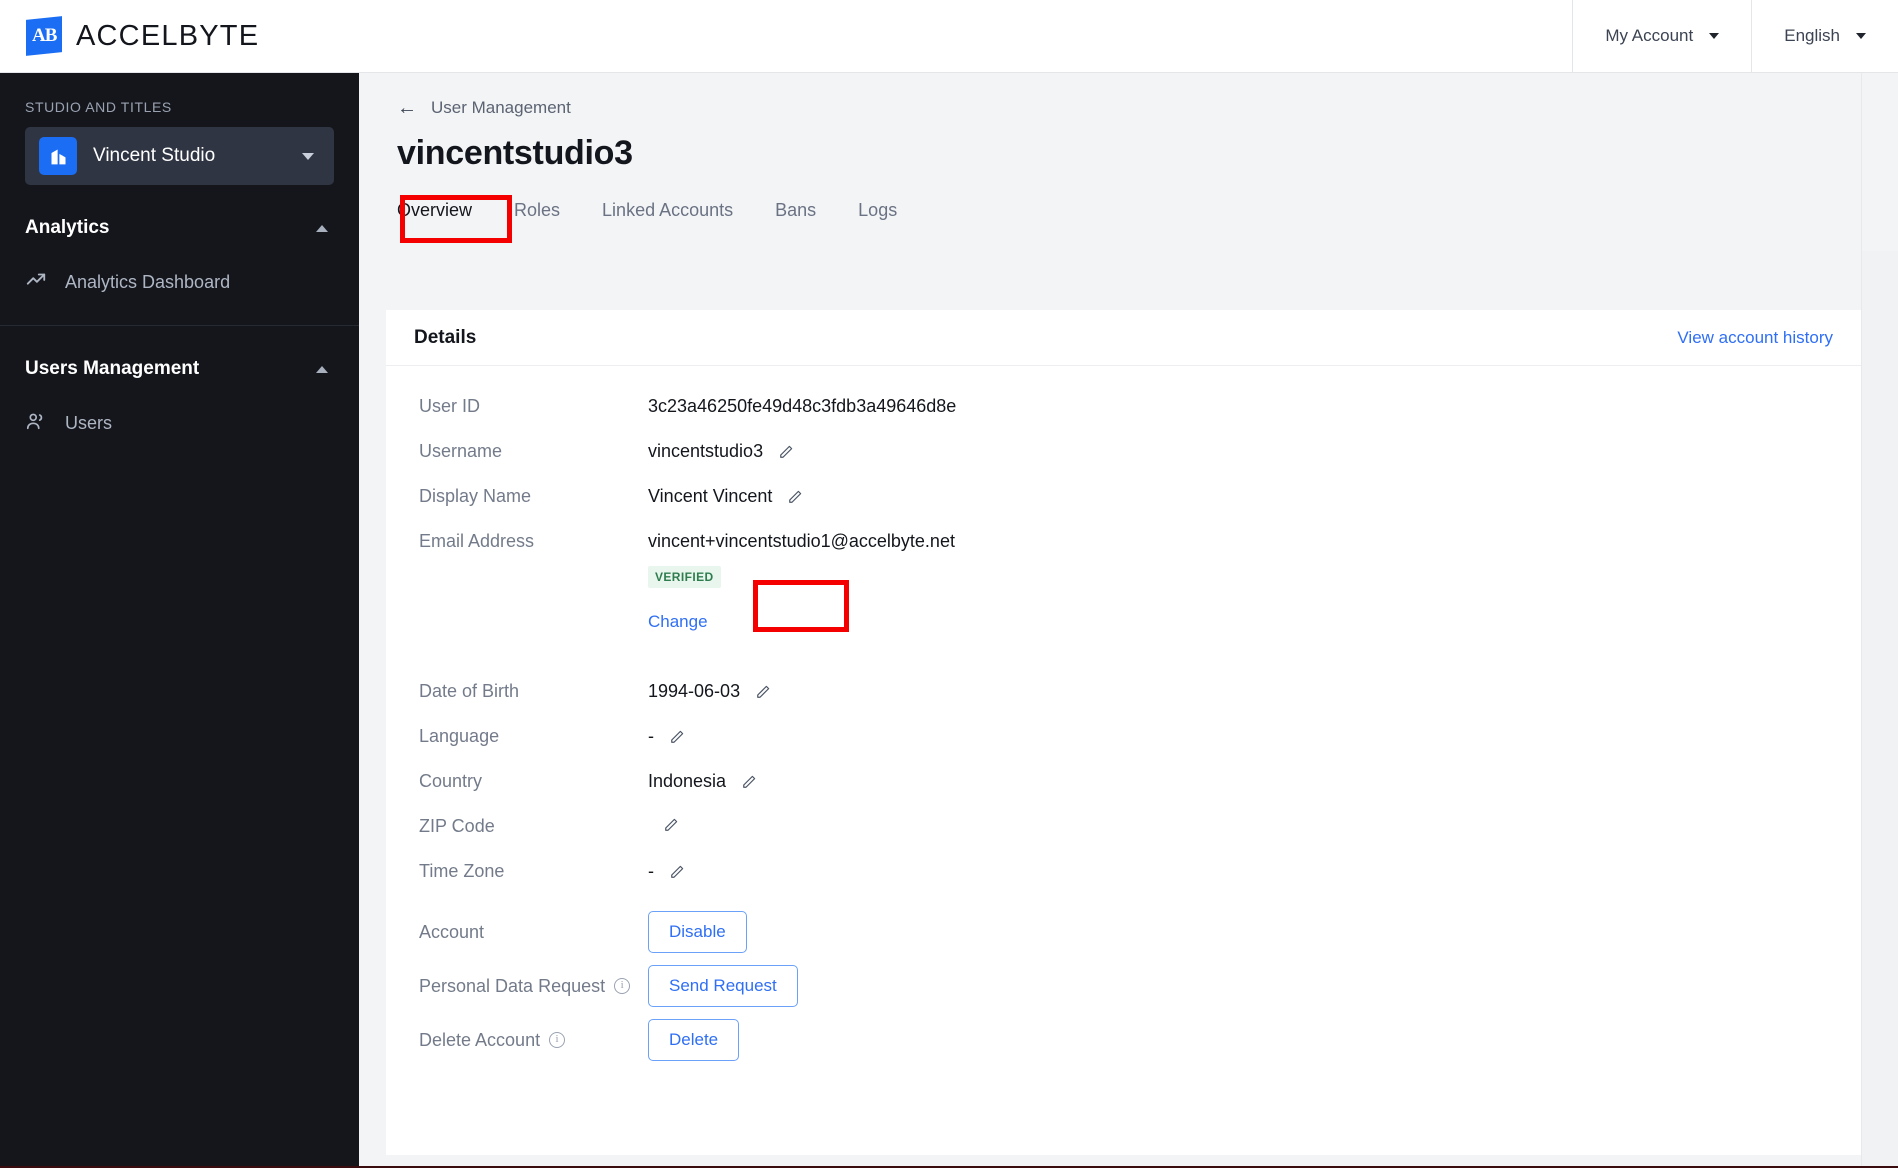 The image size is (1898, 1168). What do you see at coordinates (710, 496) in the screenshot?
I see `display-name-value: Vincent Vincent` at bounding box center [710, 496].